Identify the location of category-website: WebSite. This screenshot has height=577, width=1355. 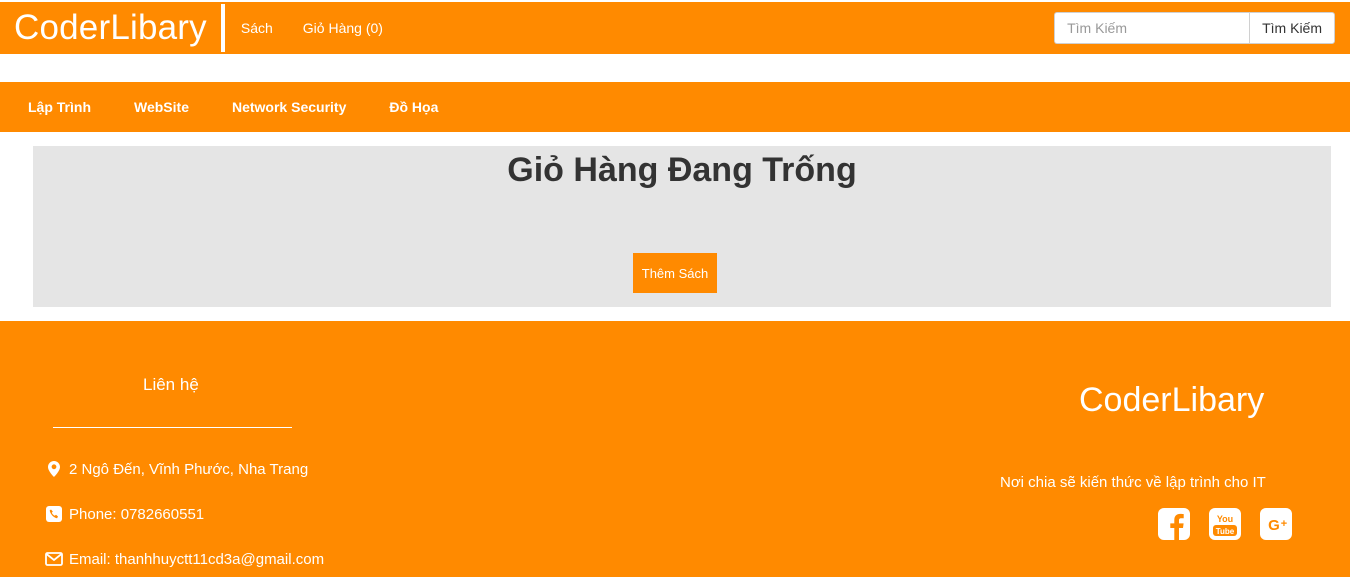
(161, 107).